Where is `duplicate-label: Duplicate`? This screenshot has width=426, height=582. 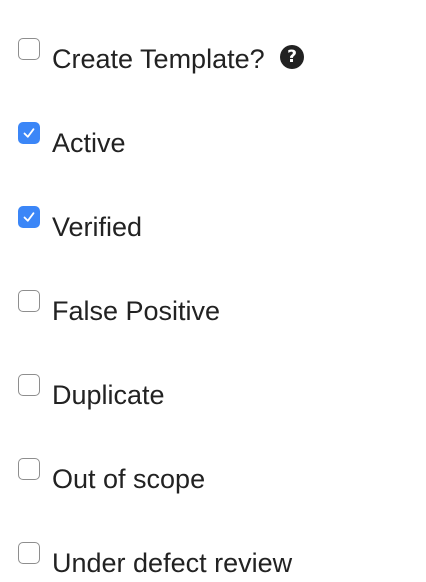 duplicate-label: Duplicate is located at coordinates (108, 395).